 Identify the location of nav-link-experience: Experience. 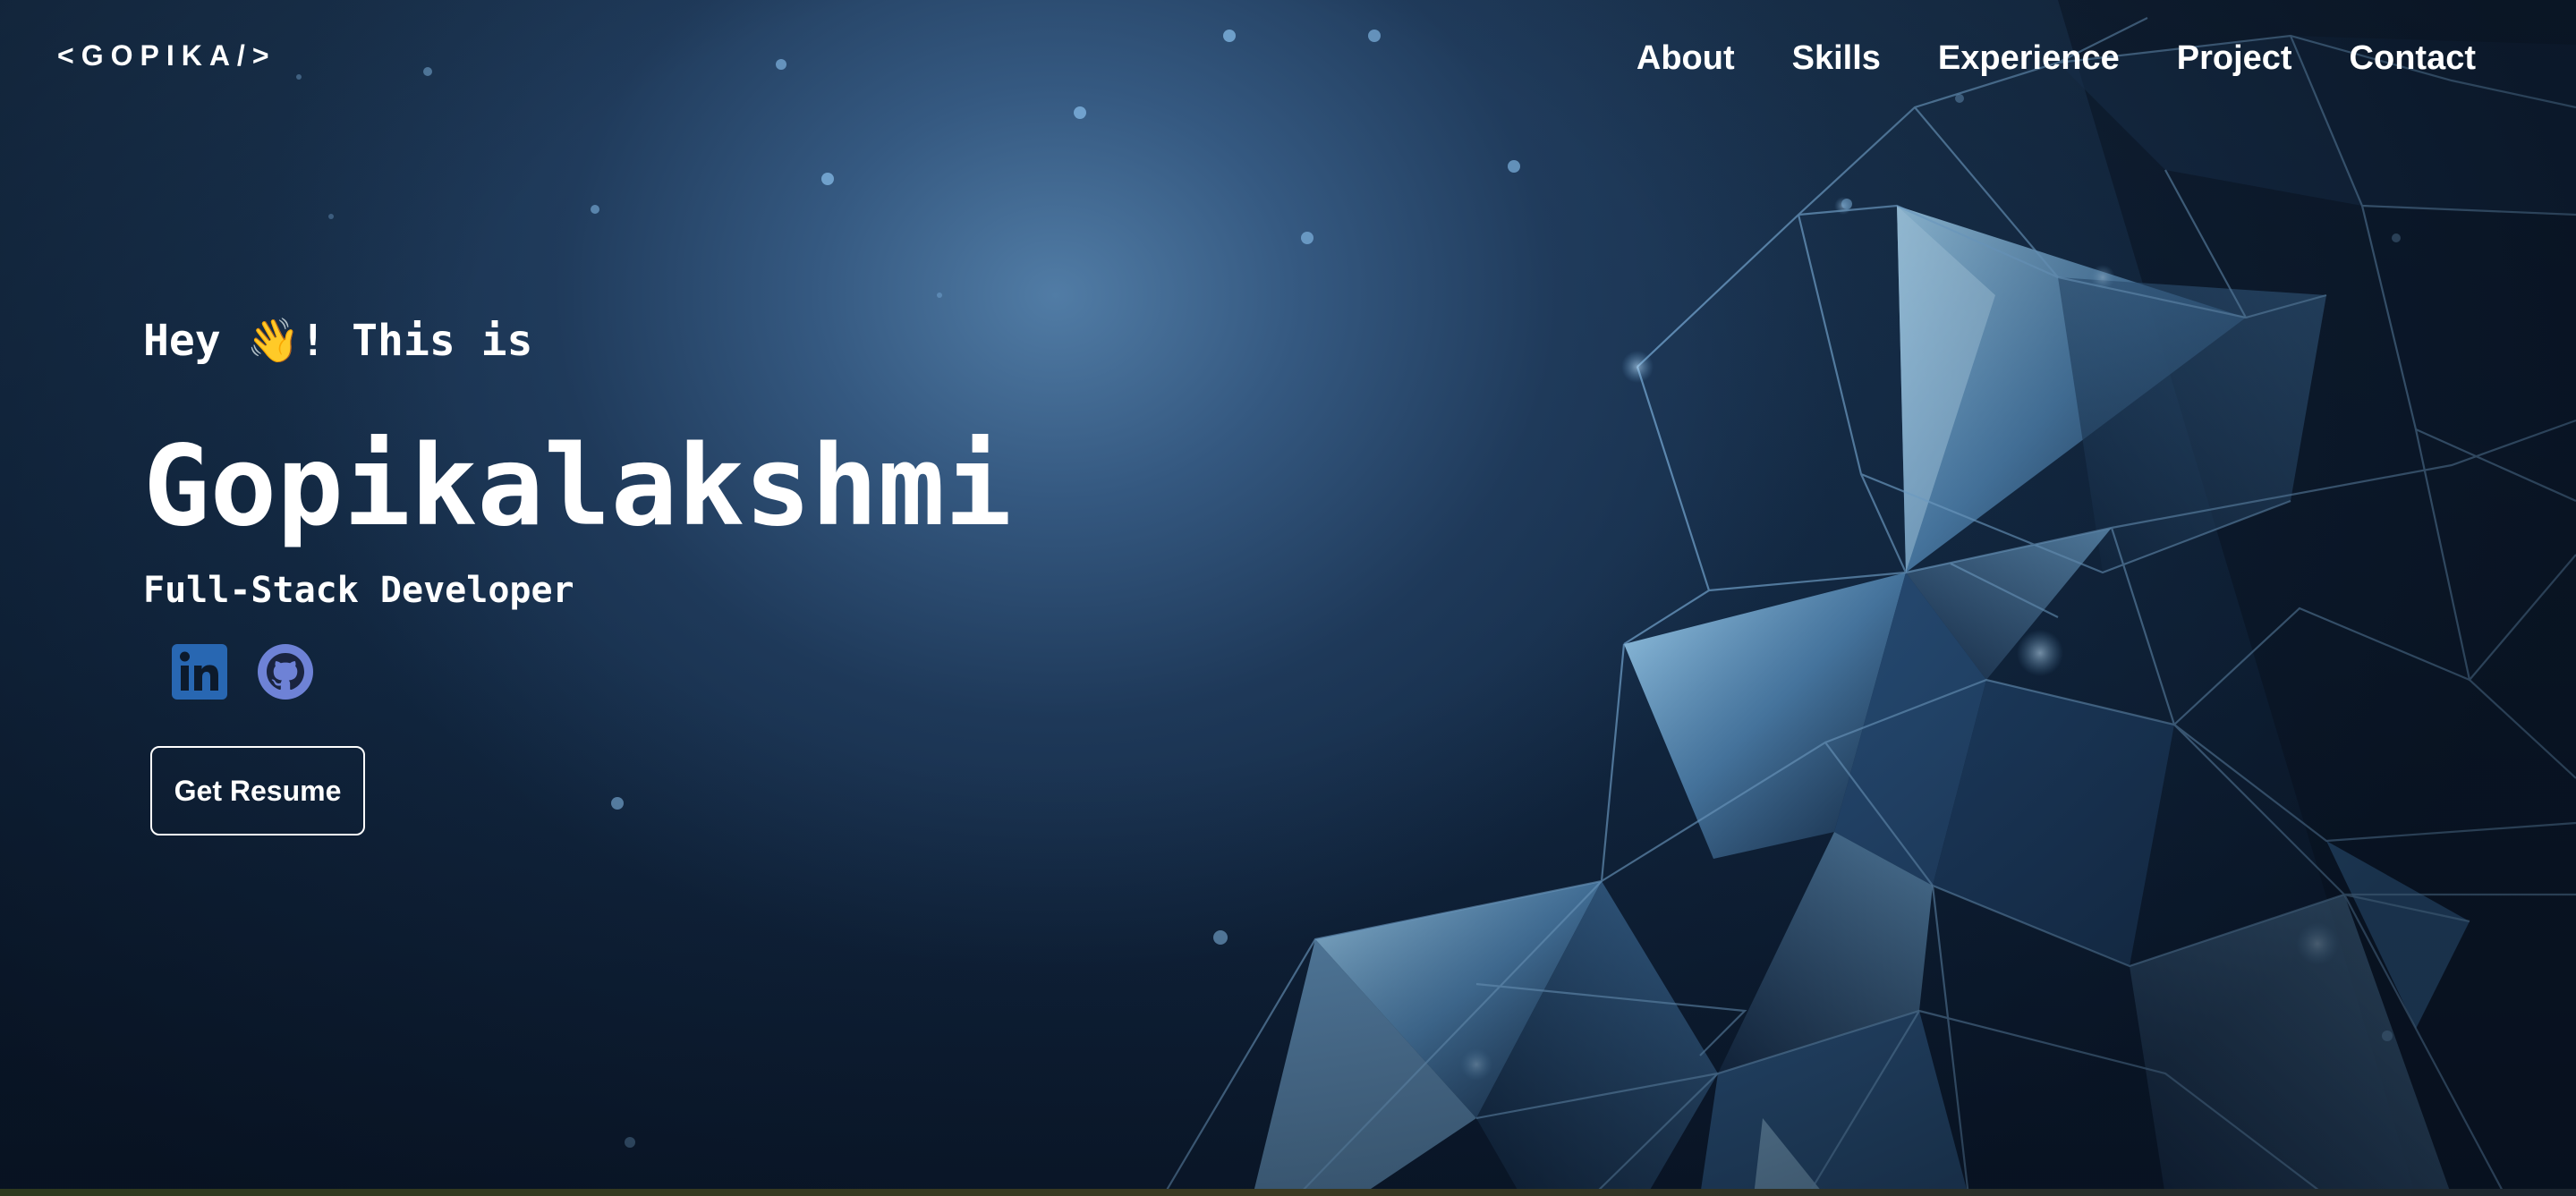
(2029, 58).